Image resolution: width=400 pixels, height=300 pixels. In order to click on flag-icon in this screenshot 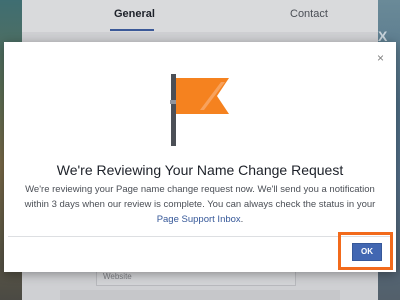, I will do `click(200, 109)`.